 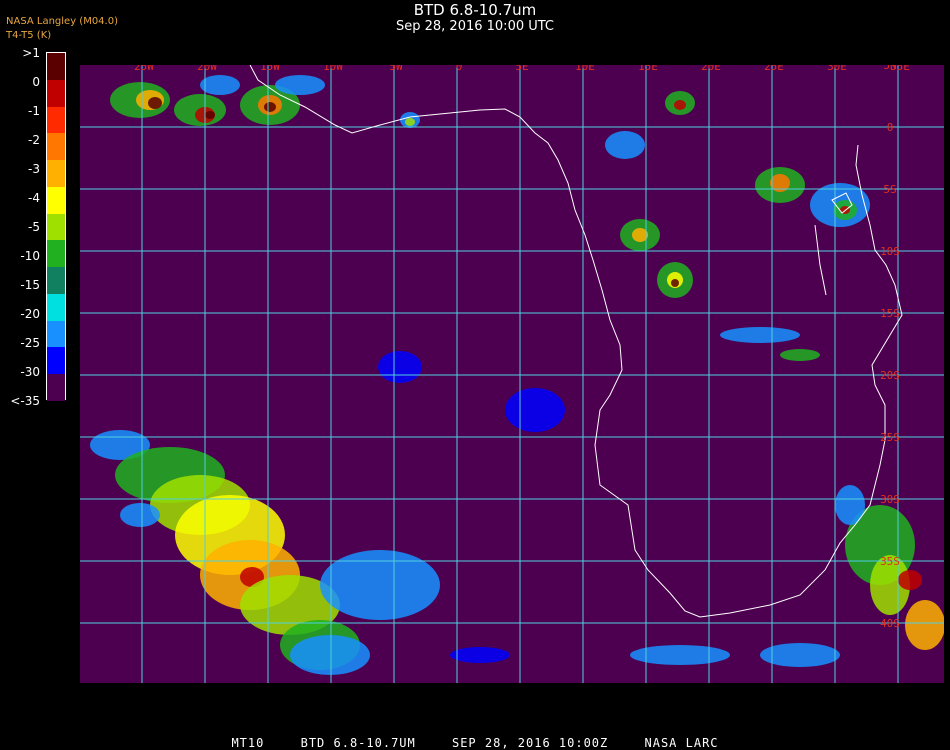 I want to click on colorbar-tick-label: -3, so click(x=34, y=169).